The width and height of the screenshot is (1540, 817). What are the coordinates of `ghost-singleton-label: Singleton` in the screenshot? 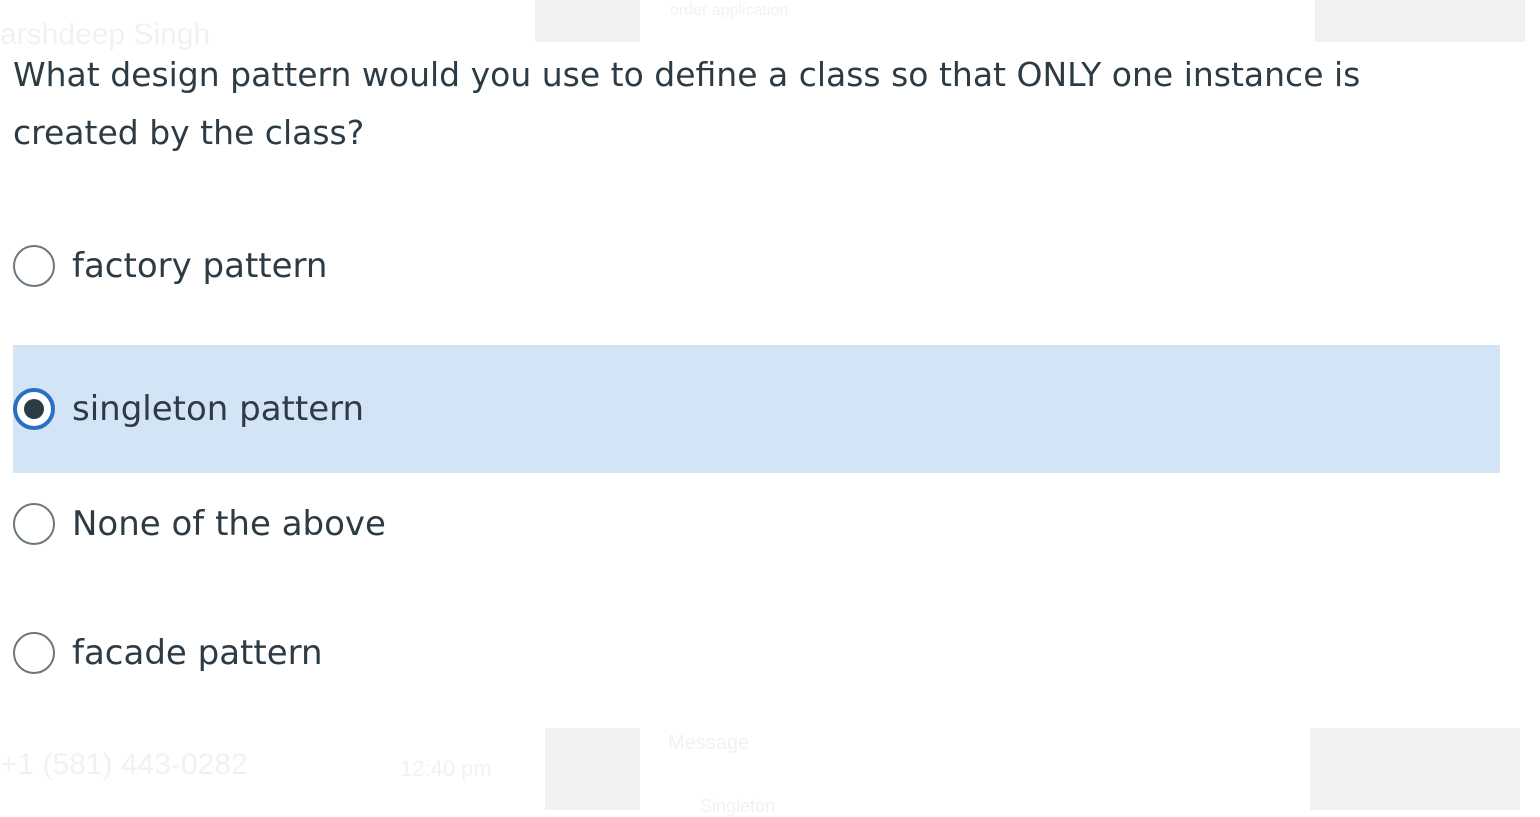 It's located at (738, 806).